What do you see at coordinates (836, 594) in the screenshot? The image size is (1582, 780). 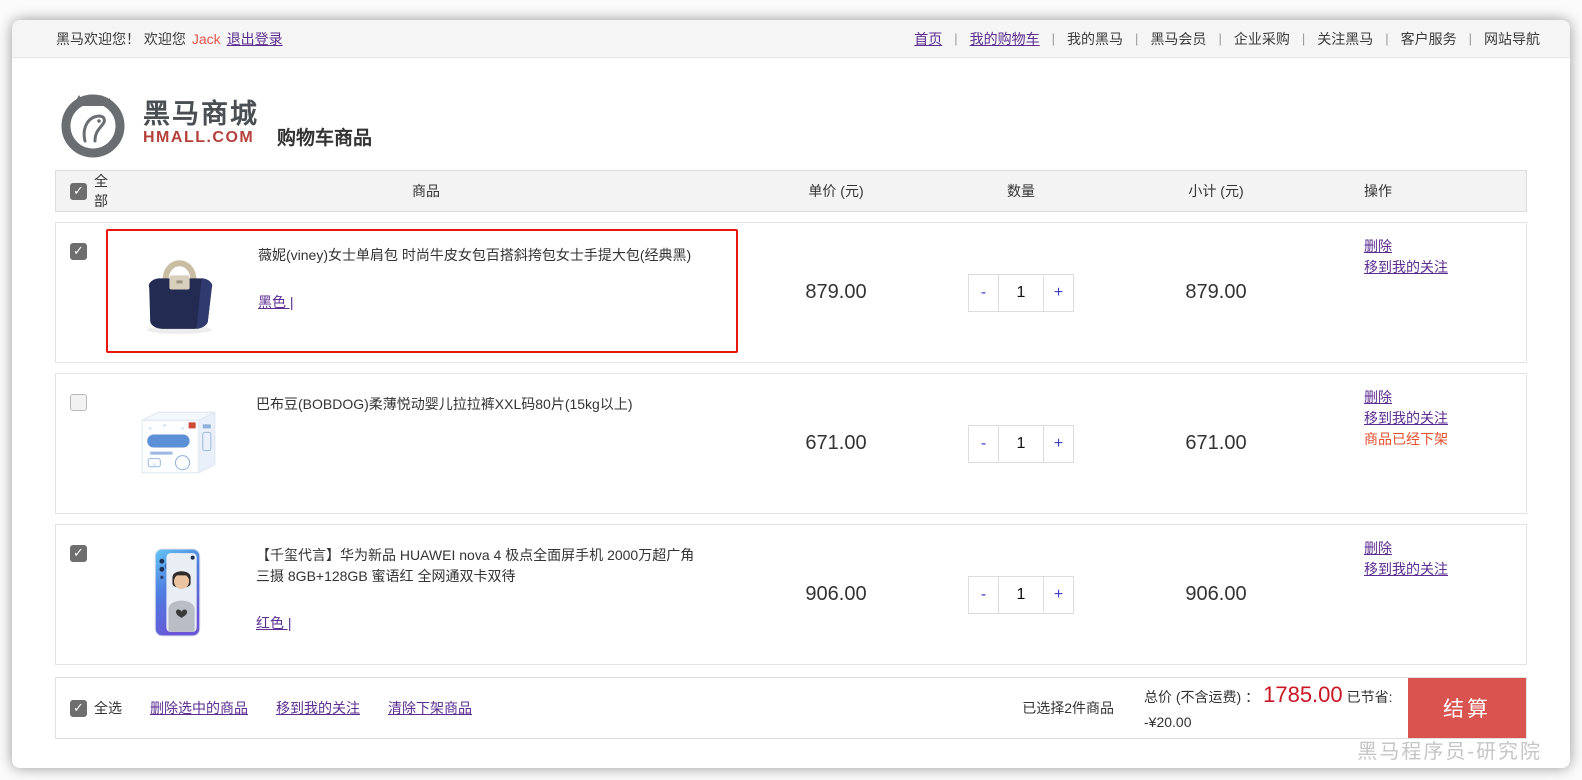 I see `unit-price: 906.00` at bounding box center [836, 594].